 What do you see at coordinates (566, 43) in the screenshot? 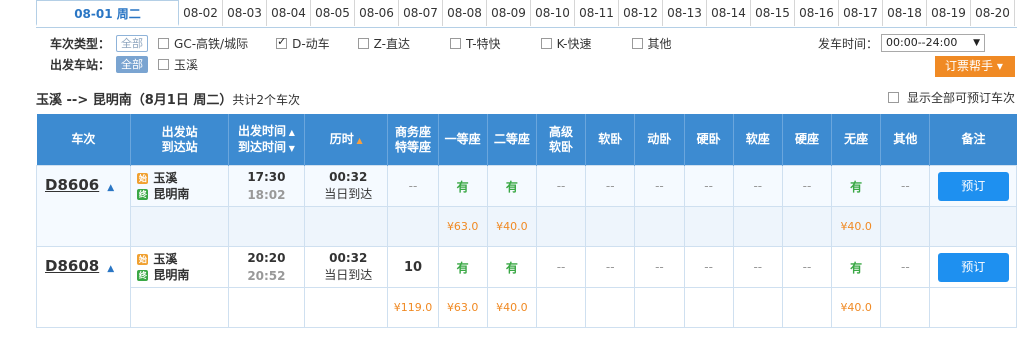
I see `train-type-option: K-快速` at bounding box center [566, 43].